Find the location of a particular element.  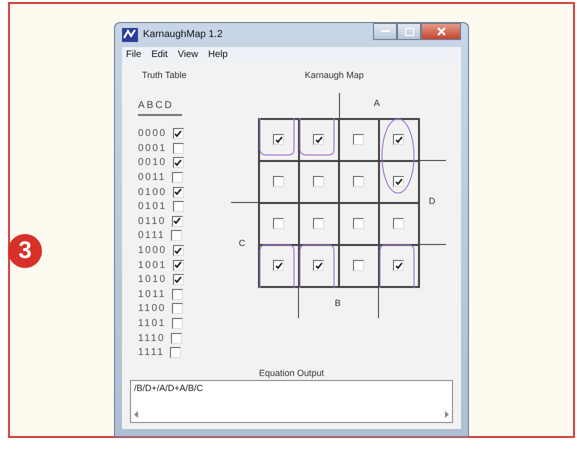

maximize-button is located at coordinates (409, 31).